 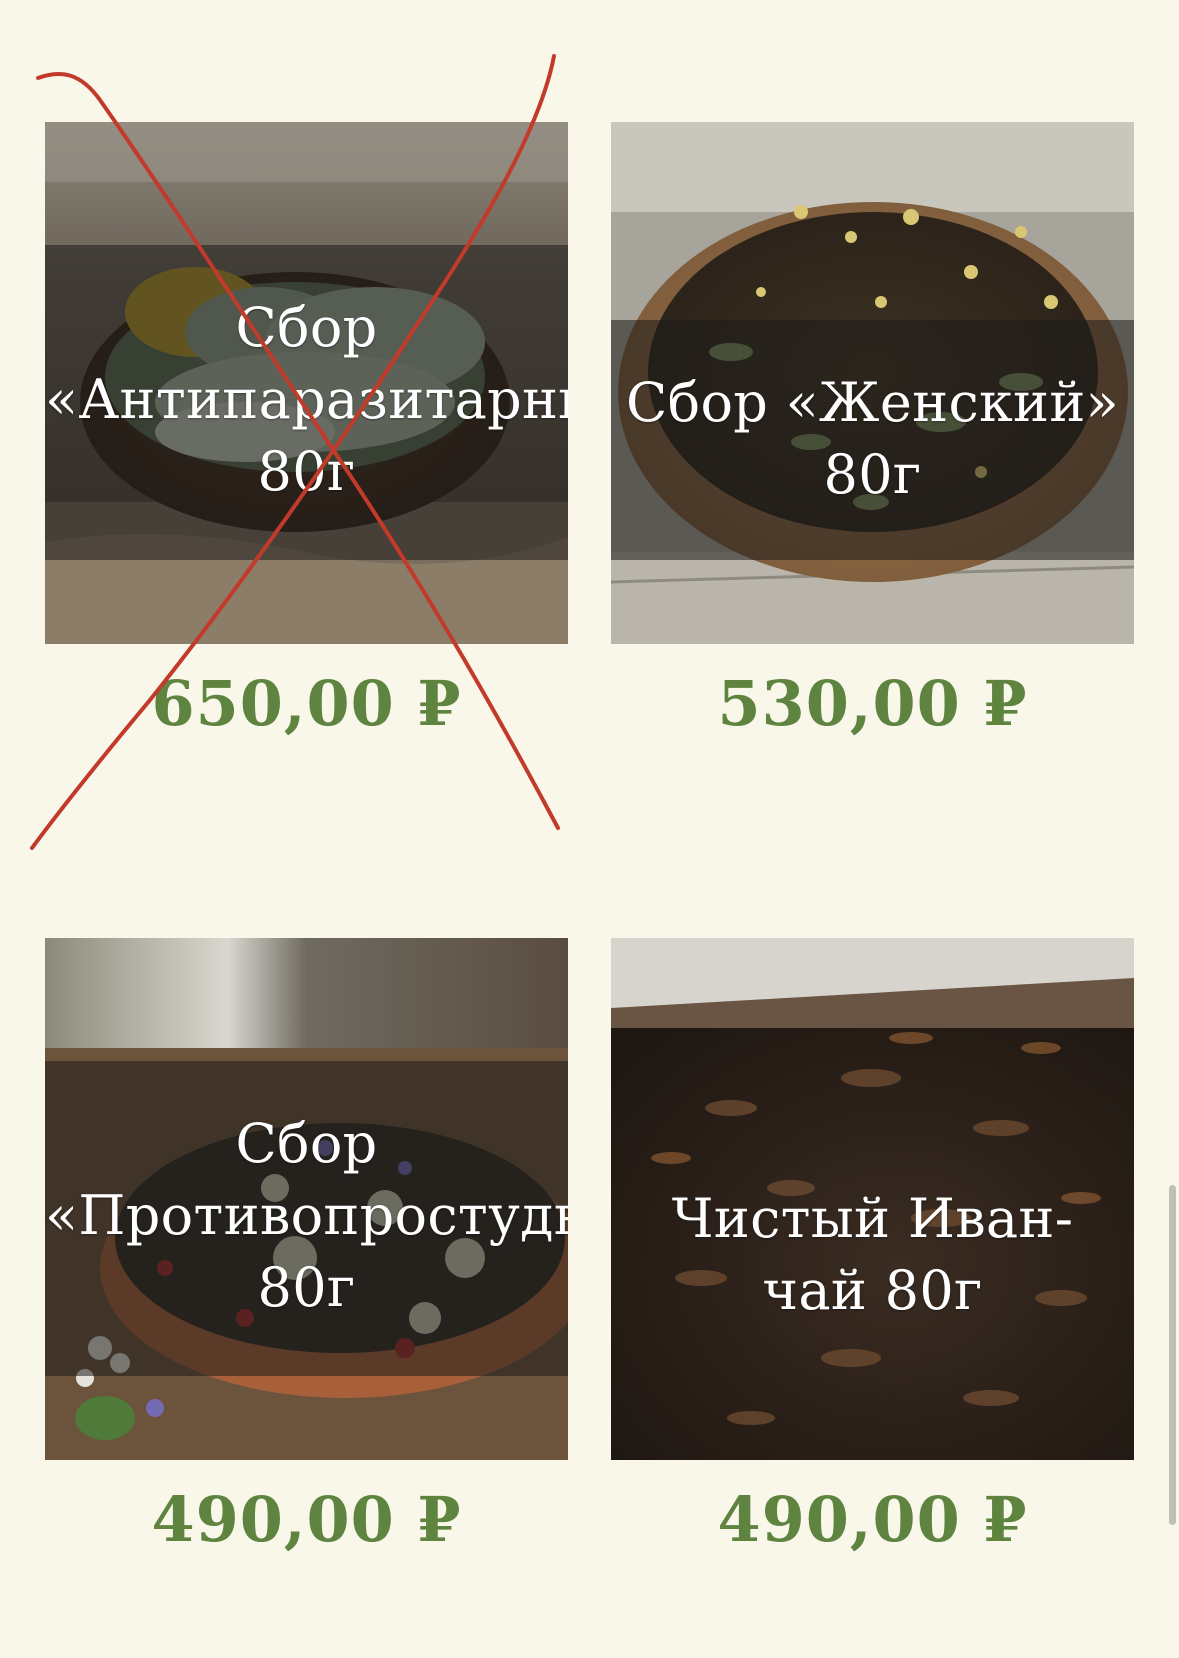 I want to click on product-title: Чистый Иван- чай 80г, so click(x=872, y=1255).